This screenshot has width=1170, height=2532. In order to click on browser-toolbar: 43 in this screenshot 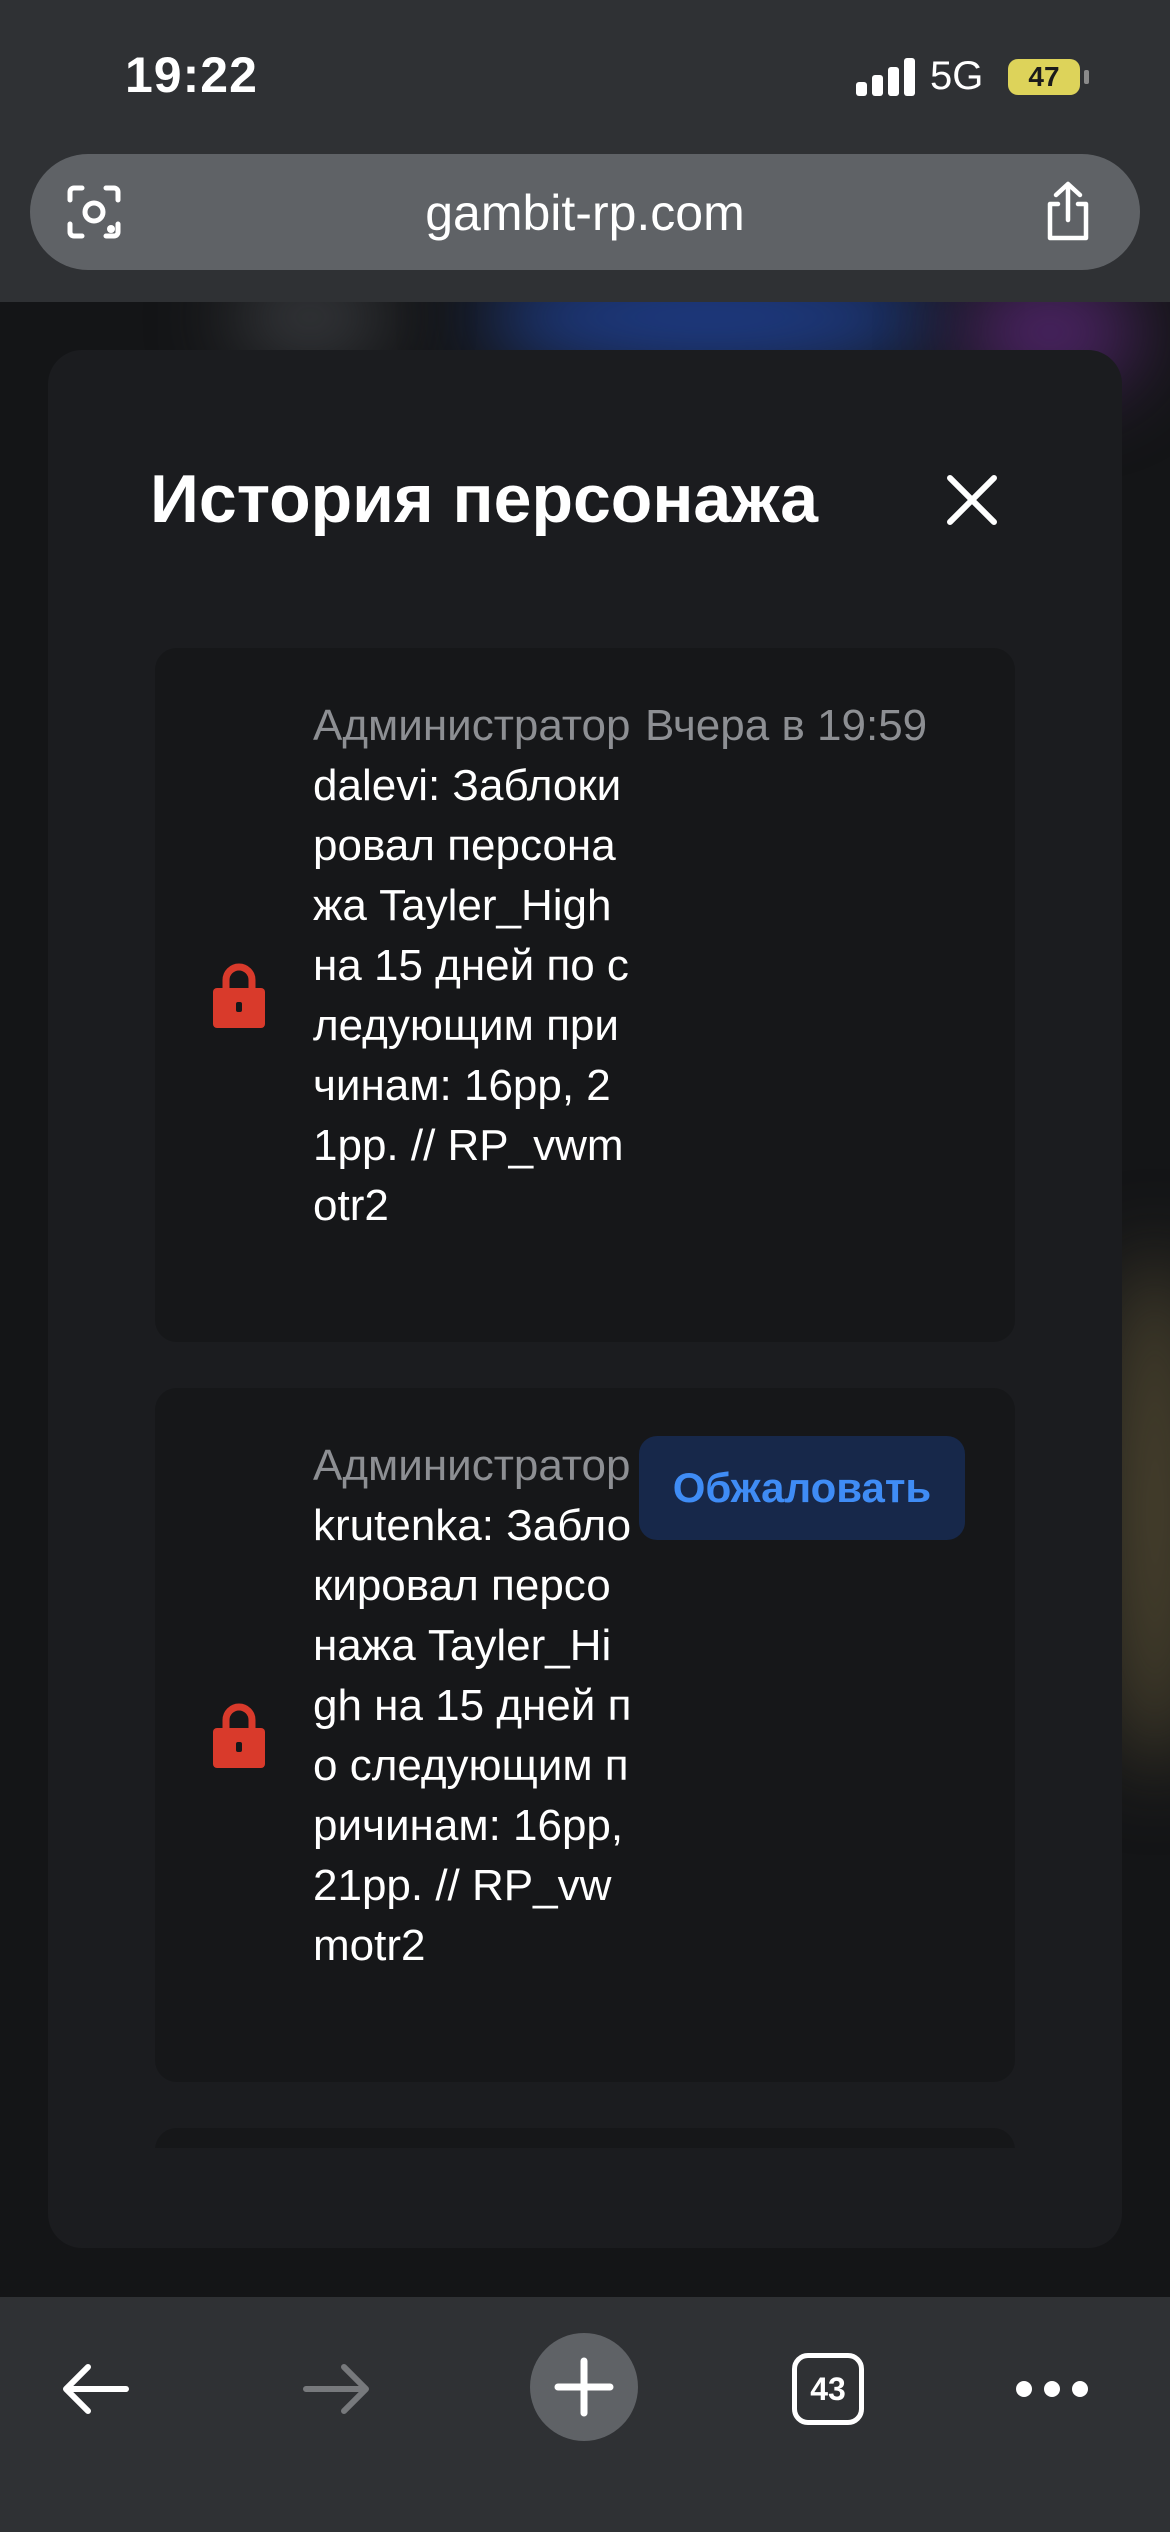, I will do `click(585, 2414)`.